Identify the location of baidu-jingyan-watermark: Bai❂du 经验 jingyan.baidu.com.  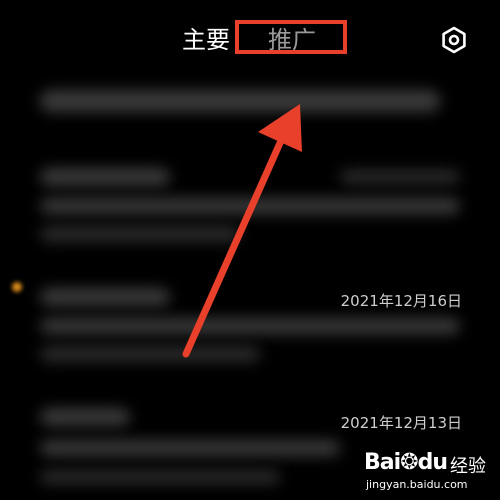
(429, 472).